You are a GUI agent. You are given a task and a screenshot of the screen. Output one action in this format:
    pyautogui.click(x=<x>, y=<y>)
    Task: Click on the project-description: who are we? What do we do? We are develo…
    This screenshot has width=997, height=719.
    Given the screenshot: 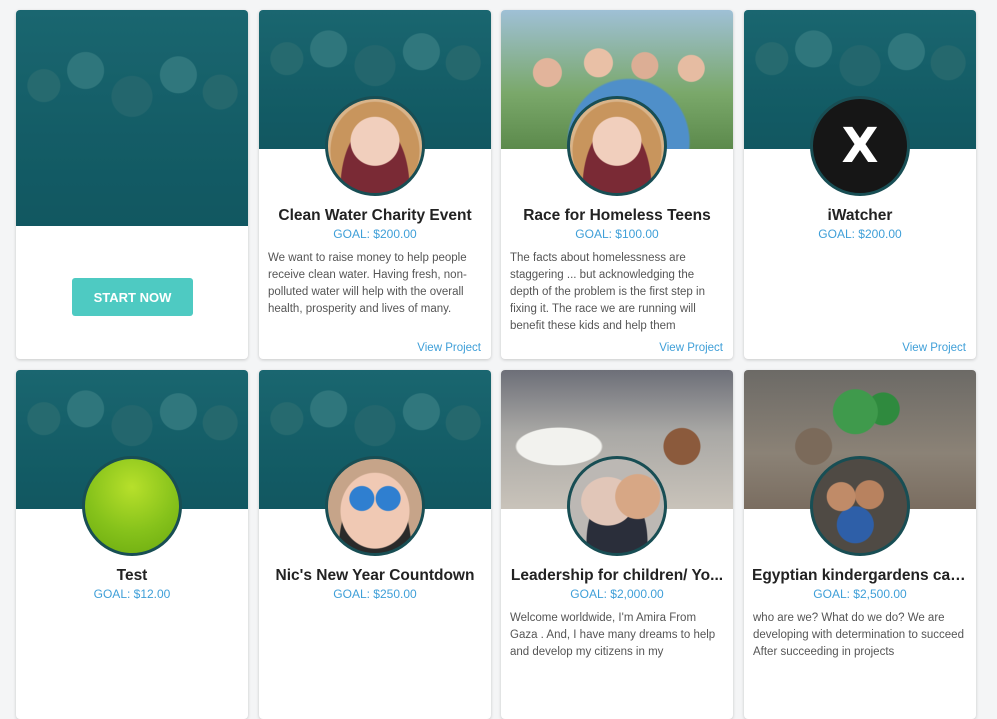 What is the action you would take?
    pyautogui.click(x=858, y=635)
    